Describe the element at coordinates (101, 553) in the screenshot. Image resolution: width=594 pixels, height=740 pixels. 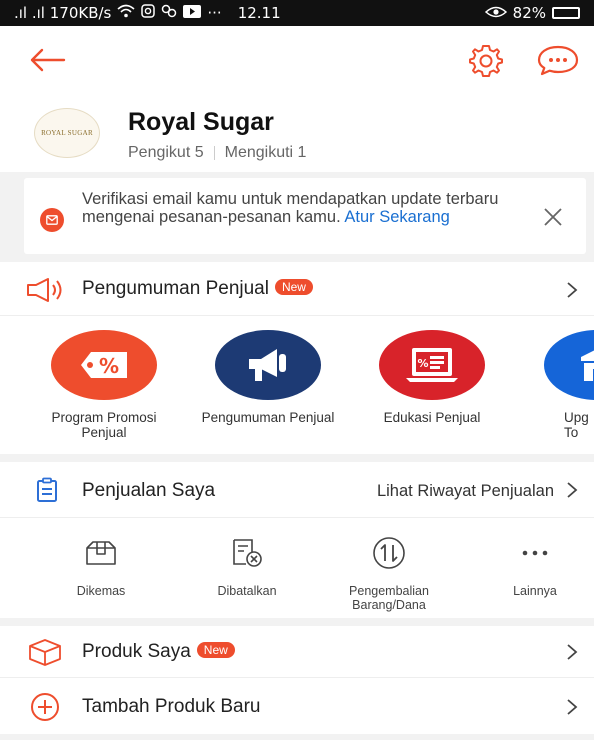
I see `box-icon` at that location.